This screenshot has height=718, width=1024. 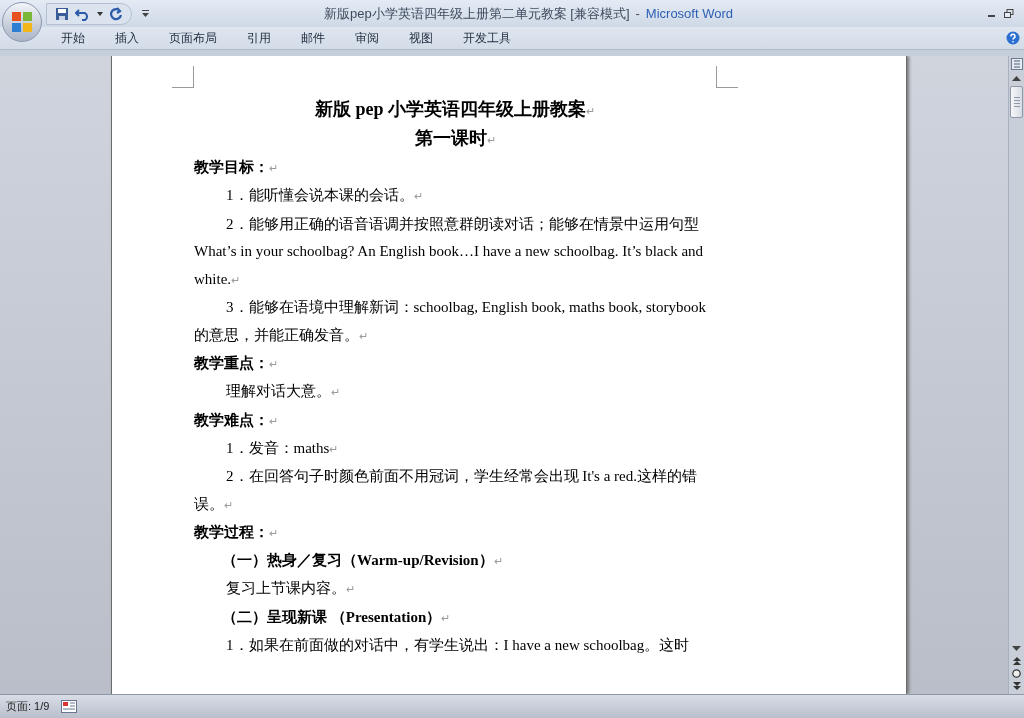 What do you see at coordinates (290, 588) in the screenshot?
I see `body-paragraph: 复习上节课内容。↵` at bounding box center [290, 588].